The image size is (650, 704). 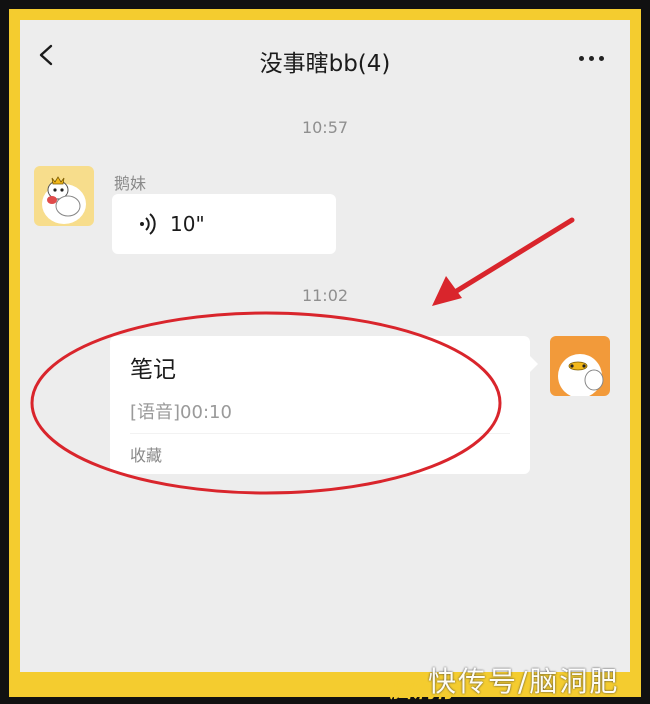 What do you see at coordinates (224, 224) in the screenshot?
I see `voice-message-bubble: 10"` at bounding box center [224, 224].